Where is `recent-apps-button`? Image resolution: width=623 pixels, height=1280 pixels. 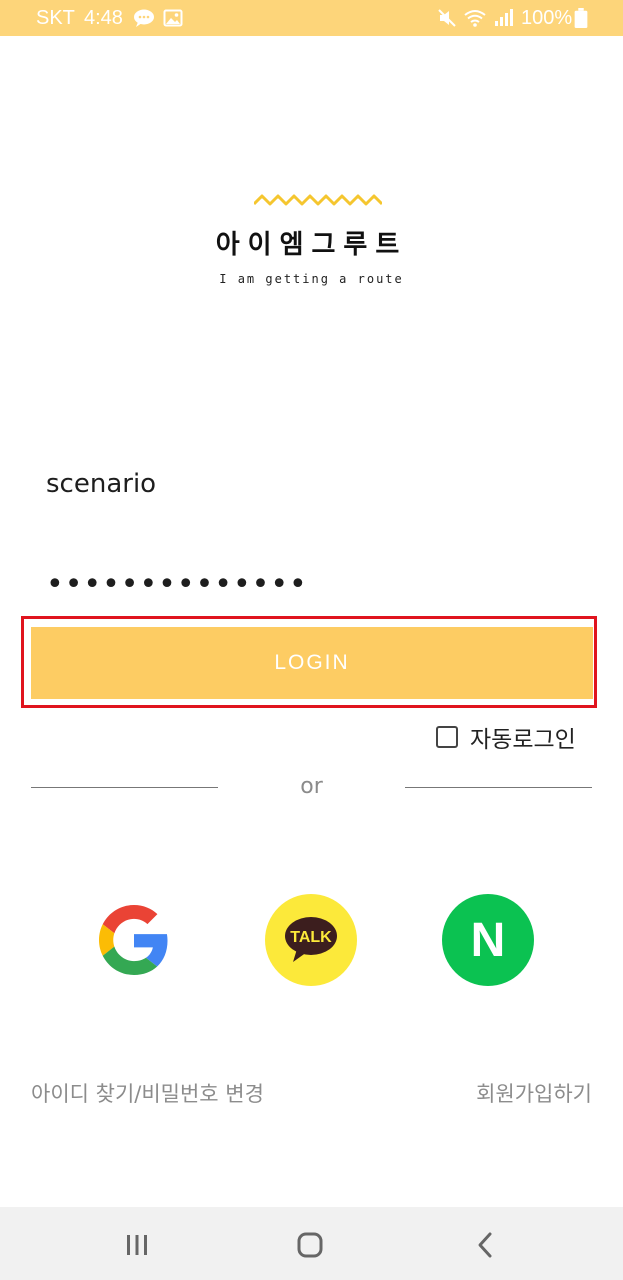
recent-apps-button is located at coordinates (137, 1245).